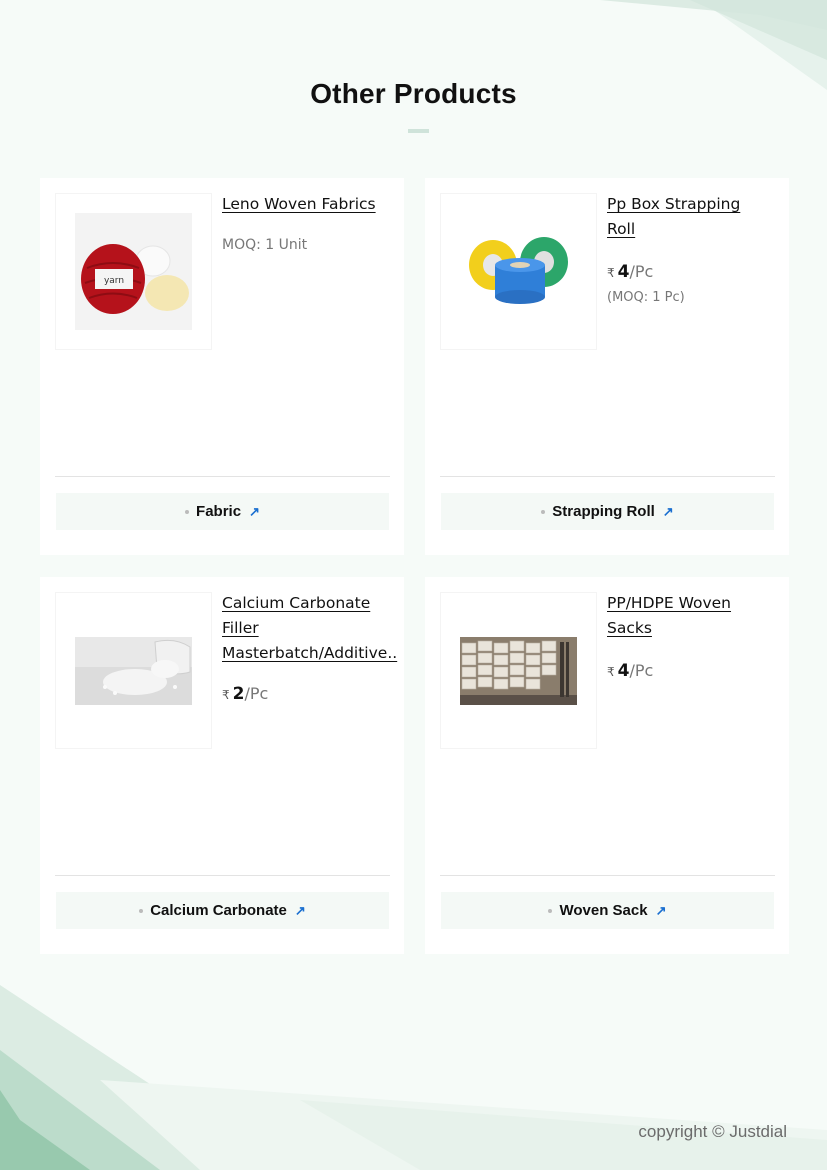  I want to click on category-tag-link: Strapping Roll ↗, so click(607, 511).